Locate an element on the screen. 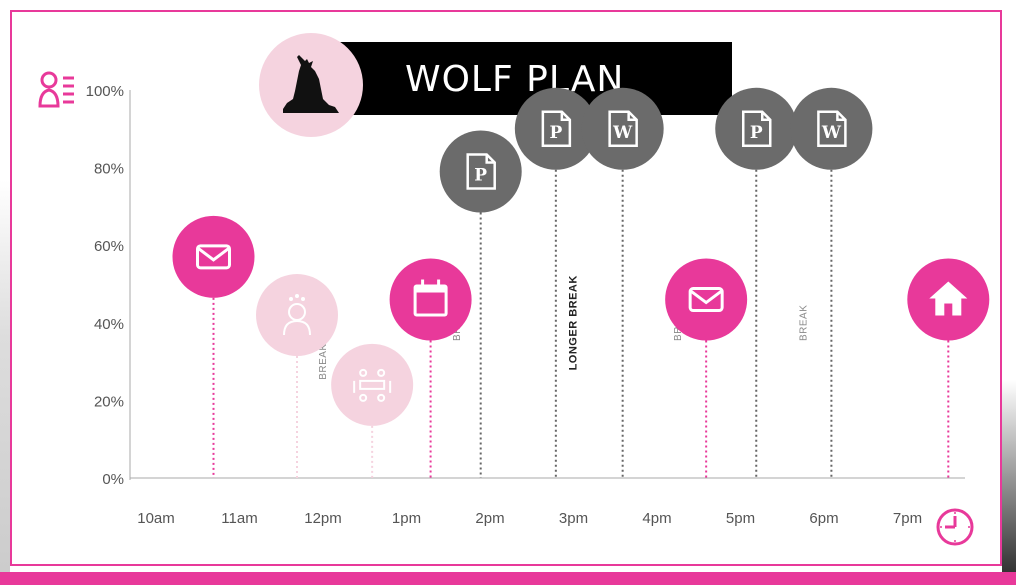 The image size is (1016, 585). x-tick-label: 11am is located at coordinates (239, 518).